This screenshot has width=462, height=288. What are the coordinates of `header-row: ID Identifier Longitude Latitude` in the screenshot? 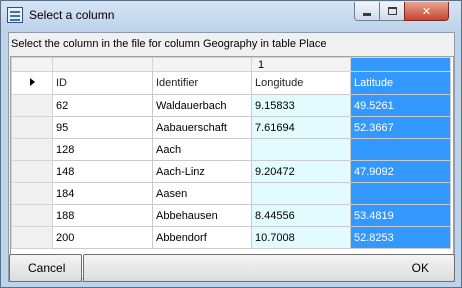 It's located at (231, 83).